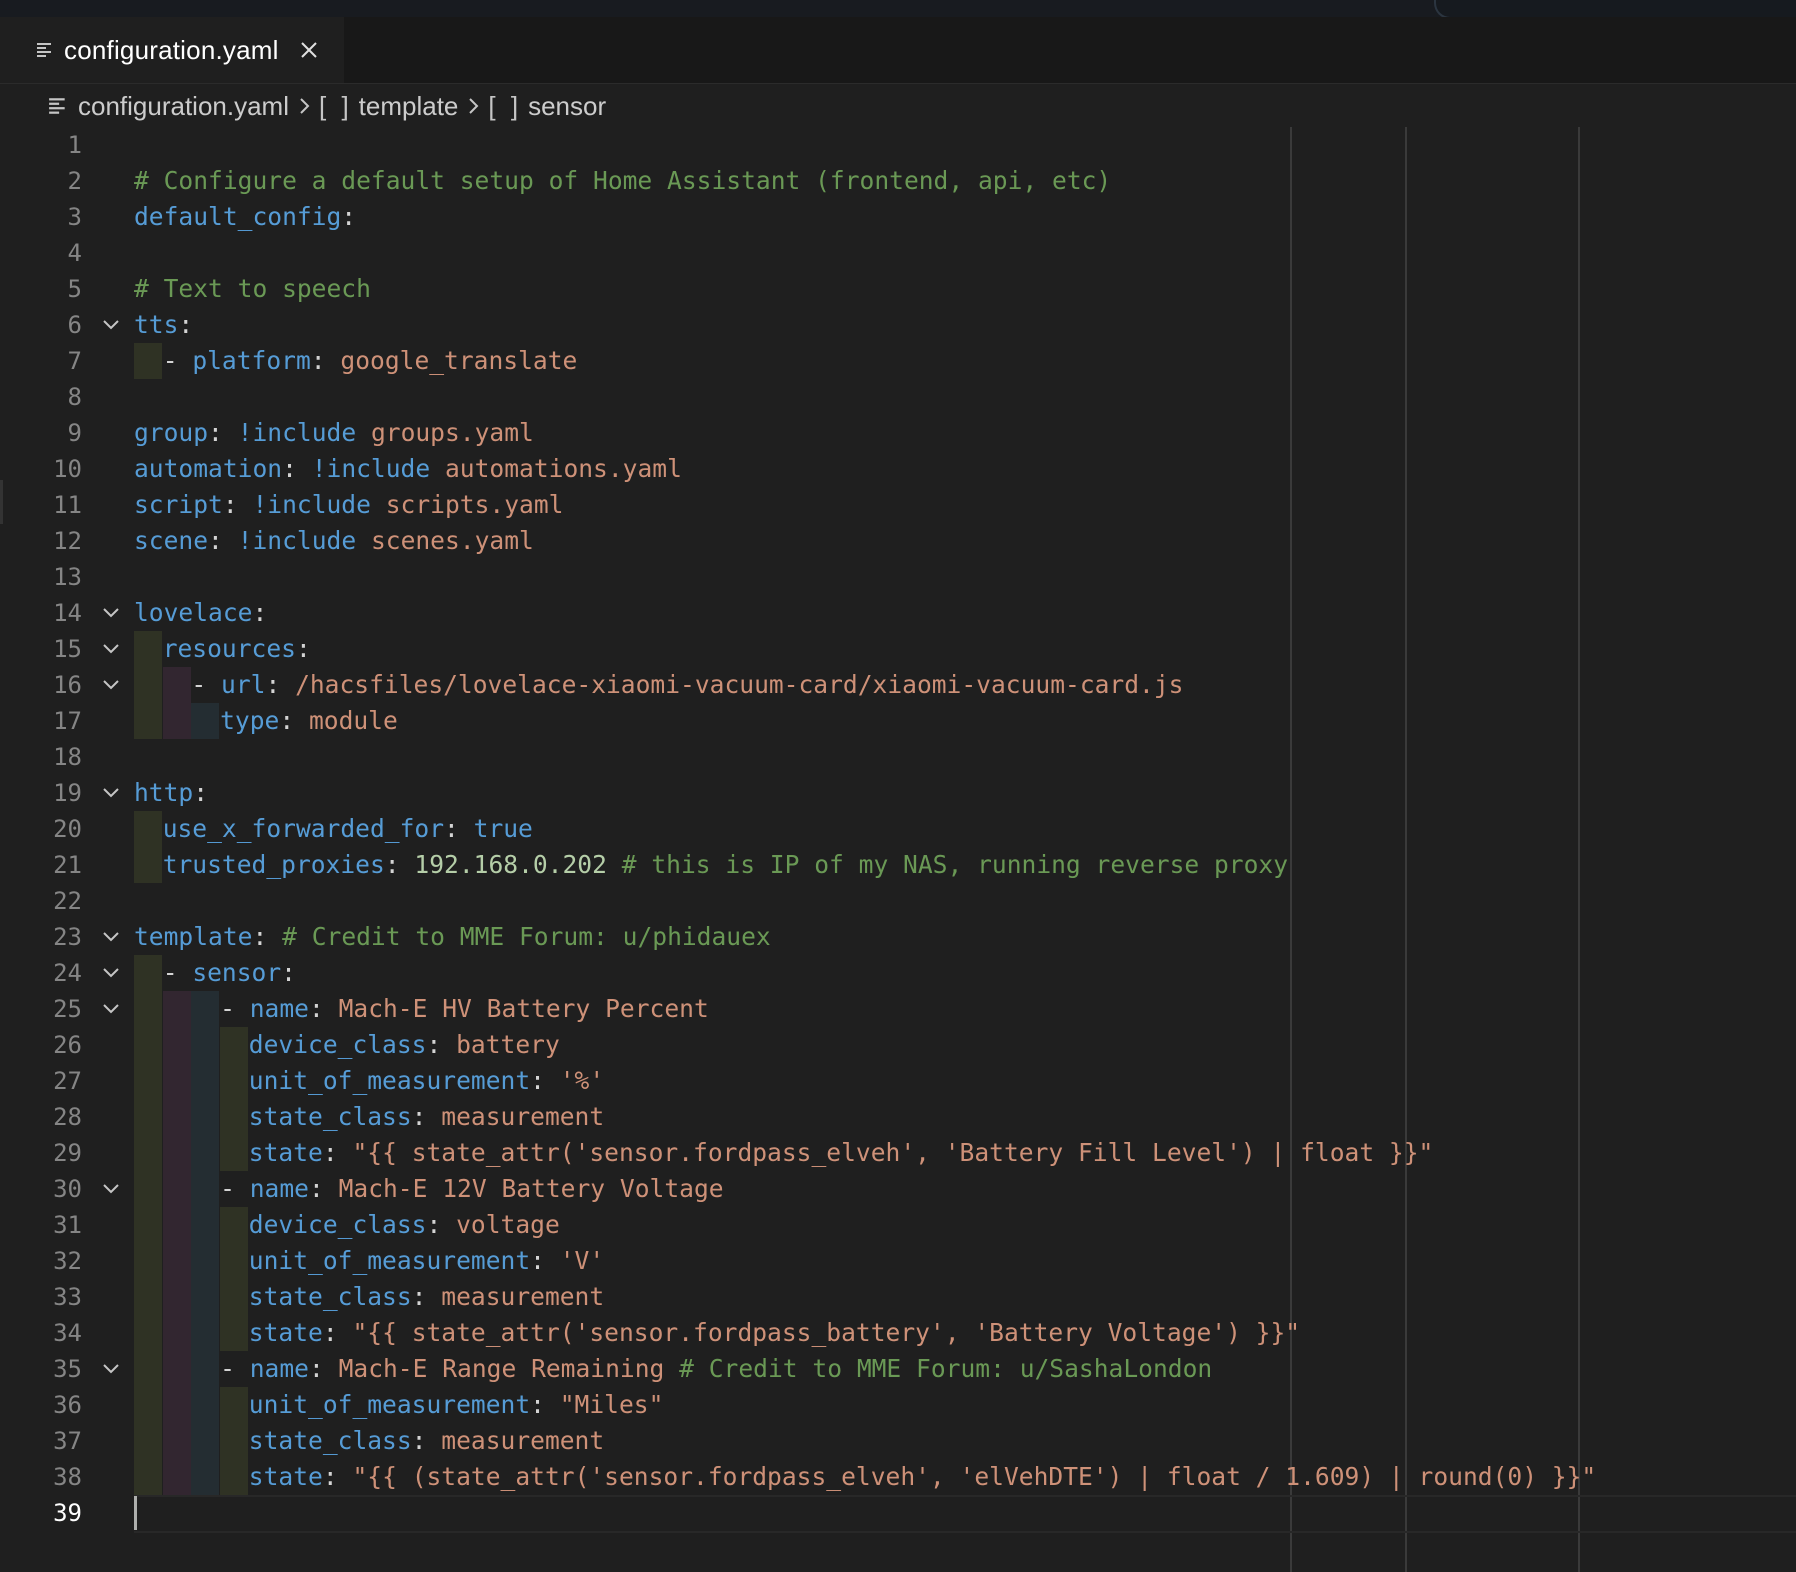 This screenshot has height=1572, width=1796. I want to click on line-number: 22, so click(67, 901).